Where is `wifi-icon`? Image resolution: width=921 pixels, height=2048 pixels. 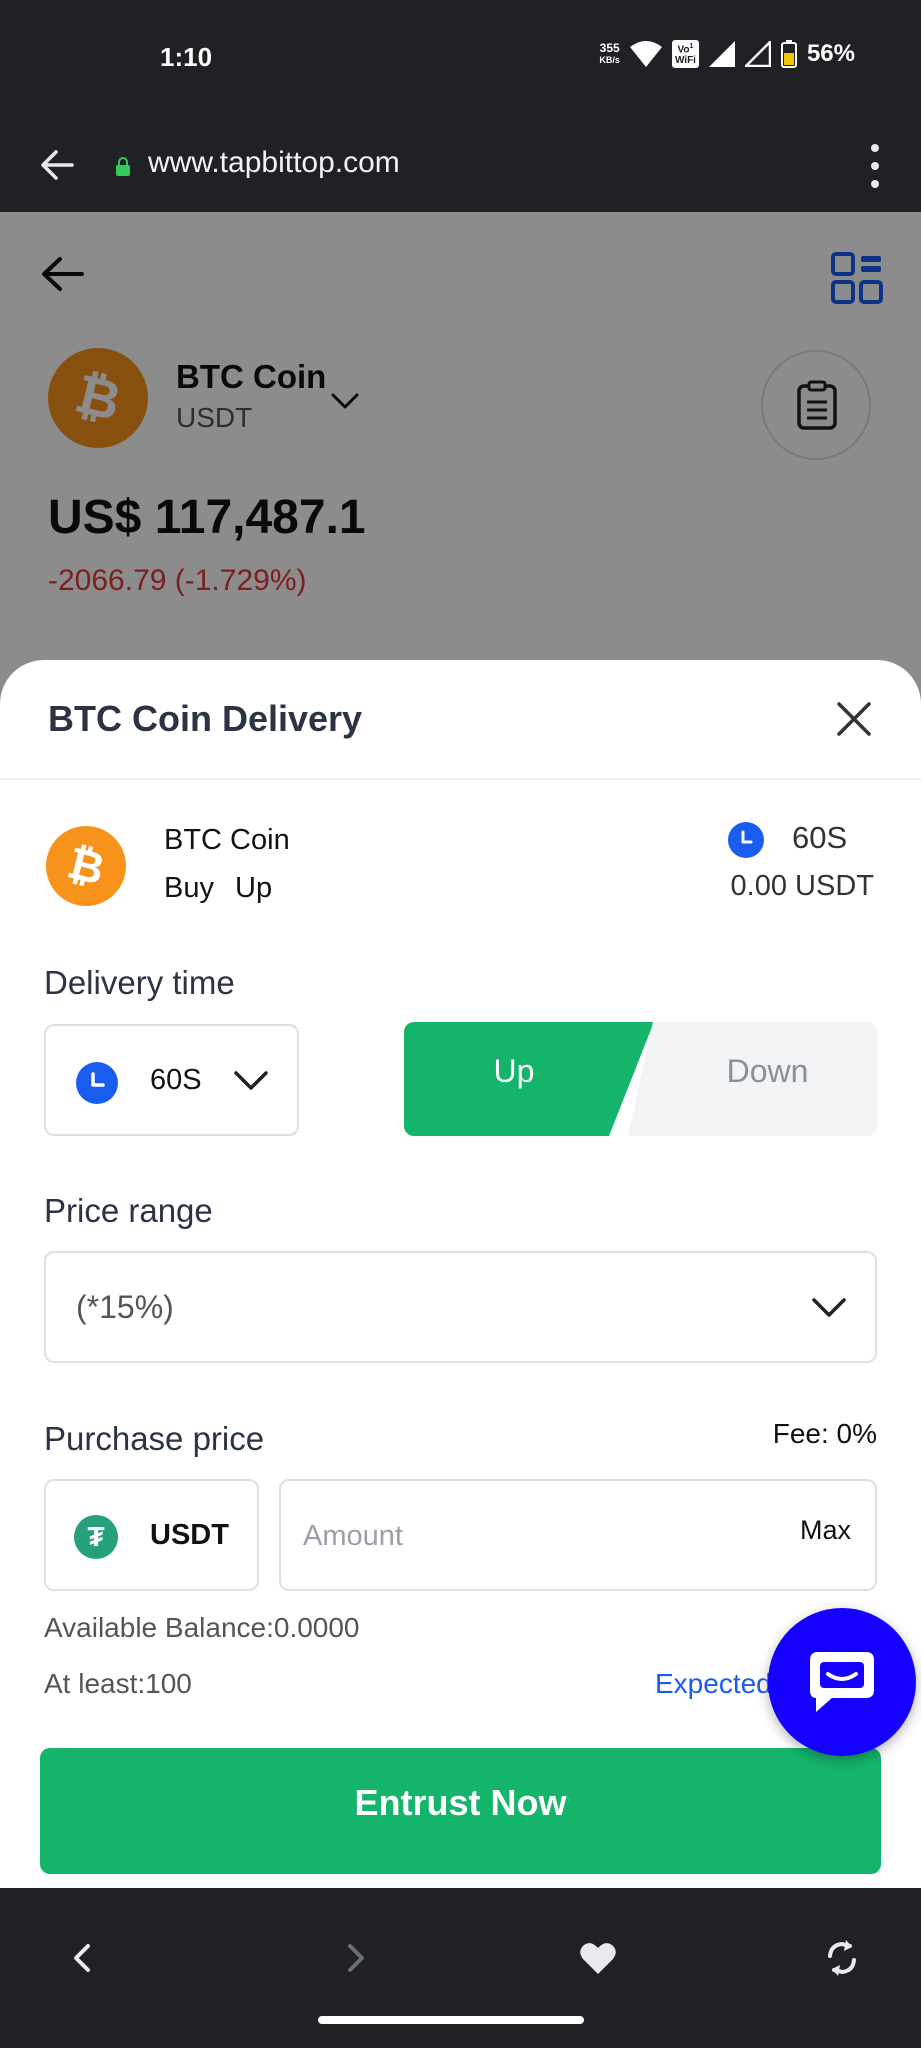 wifi-icon is located at coordinates (645, 54).